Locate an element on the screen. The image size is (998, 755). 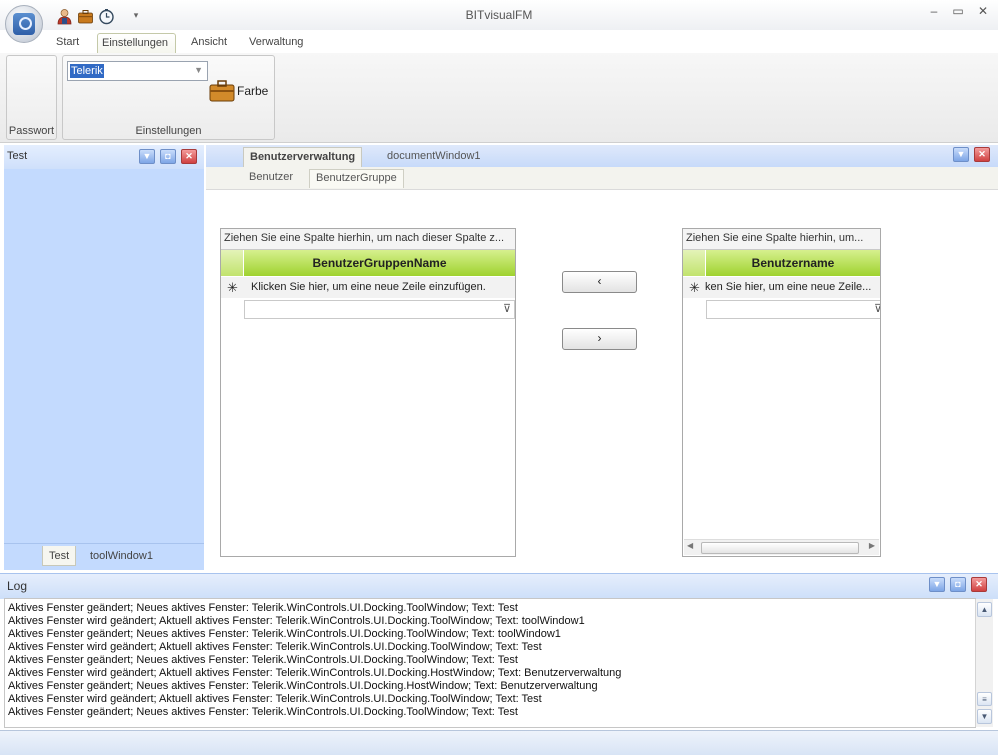
tab-einstellungen: Einstellungen is located at coordinates (136, 43).